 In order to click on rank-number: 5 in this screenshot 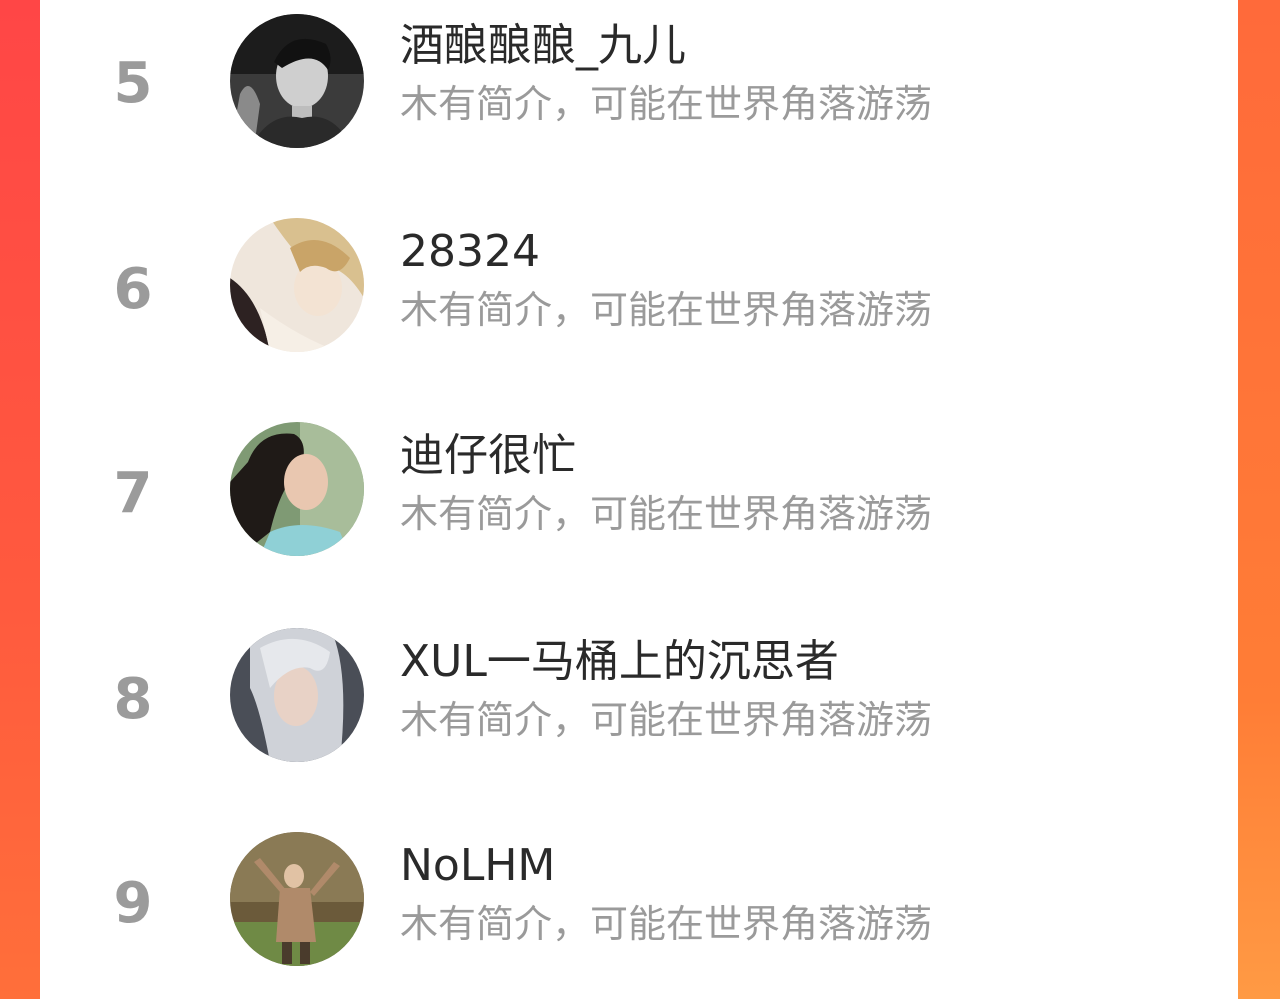, I will do `click(133, 83)`.